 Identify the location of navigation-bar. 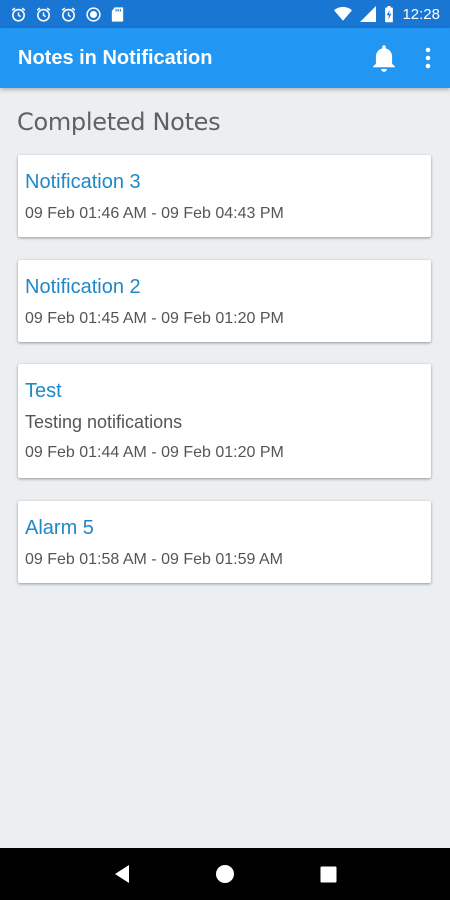
(225, 874).